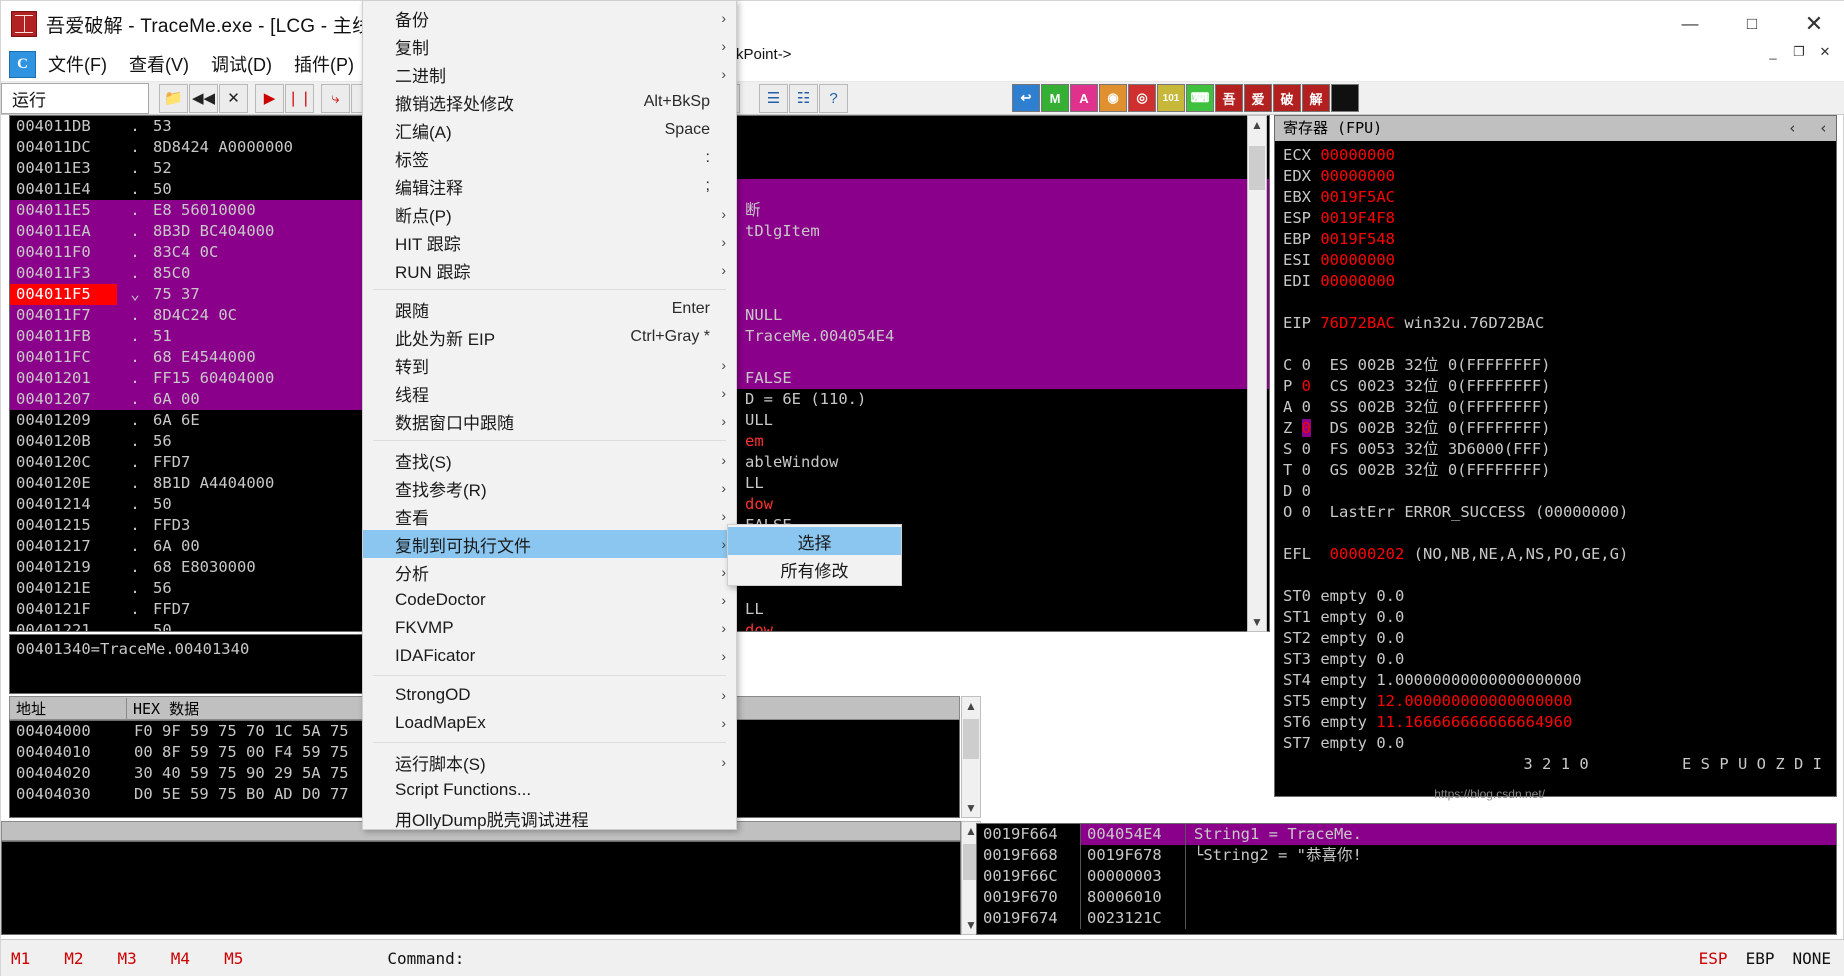 The image size is (1844, 976). Describe the element at coordinates (1773, 52) in the screenshot. I see `mdi-minimize-button: _` at that location.